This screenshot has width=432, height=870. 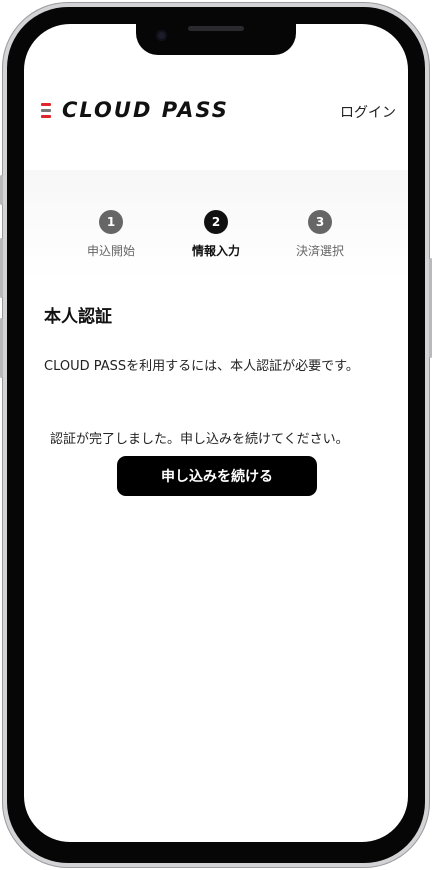 What do you see at coordinates (161, 35) in the screenshot?
I see `front-camera-icon` at bounding box center [161, 35].